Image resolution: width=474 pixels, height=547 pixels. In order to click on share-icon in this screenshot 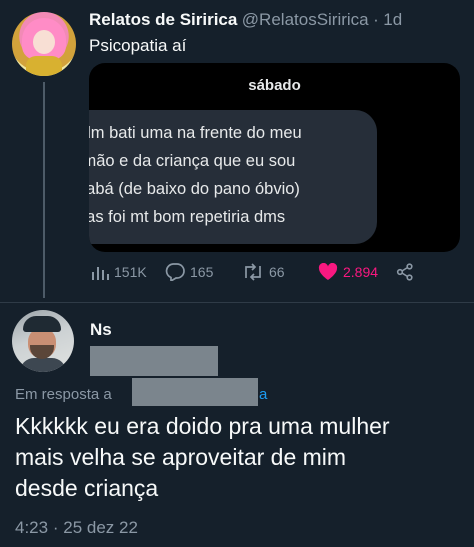, I will do `click(405, 272)`.